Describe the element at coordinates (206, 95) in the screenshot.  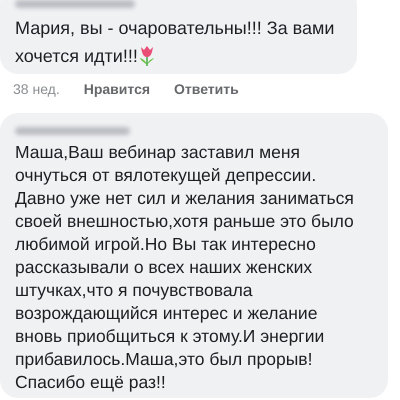
I see `reply-link: Ответить` at that location.